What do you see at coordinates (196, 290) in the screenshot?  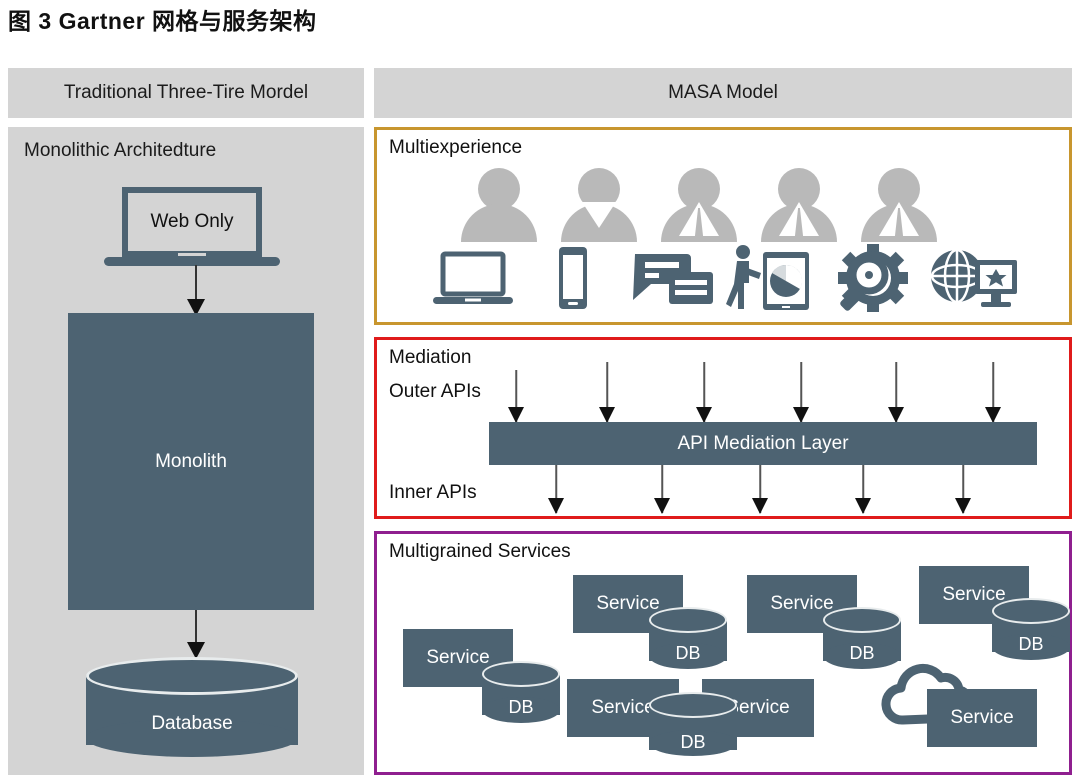 I see `arrow-web-to-monolith` at bounding box center [196, 290].